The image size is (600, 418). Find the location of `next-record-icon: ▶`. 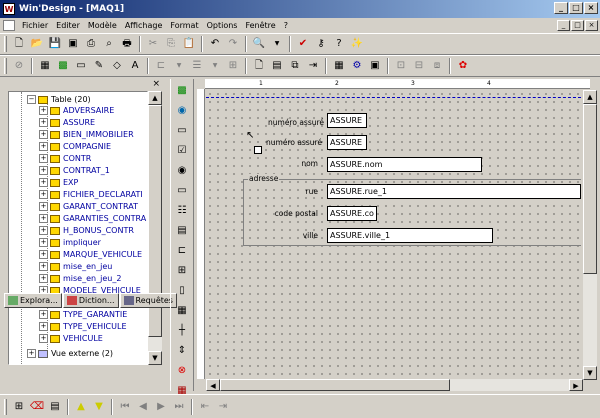

next-record-icon: ▶ is located at coordinates (161, 407).